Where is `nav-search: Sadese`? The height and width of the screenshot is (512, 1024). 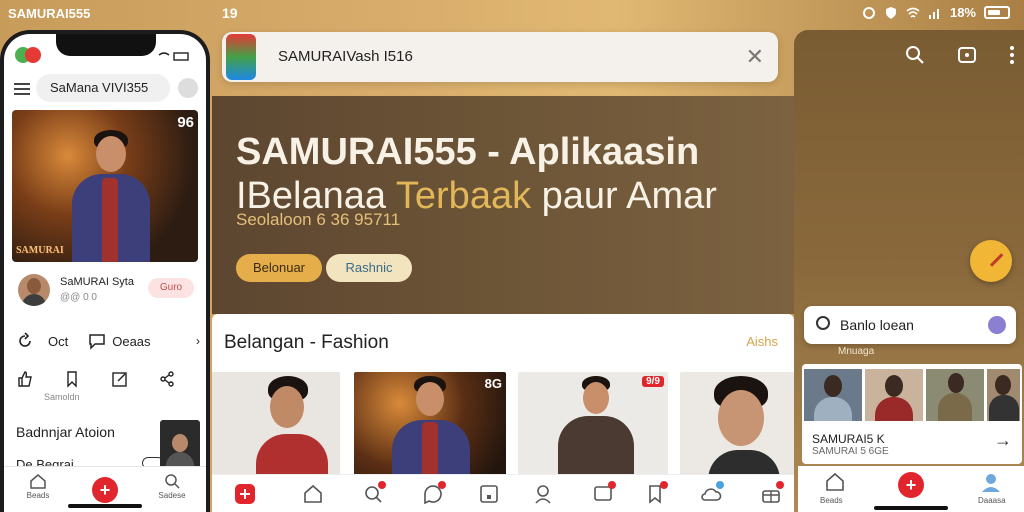
nav-search: Sadese is located at coordinates (172, 486).